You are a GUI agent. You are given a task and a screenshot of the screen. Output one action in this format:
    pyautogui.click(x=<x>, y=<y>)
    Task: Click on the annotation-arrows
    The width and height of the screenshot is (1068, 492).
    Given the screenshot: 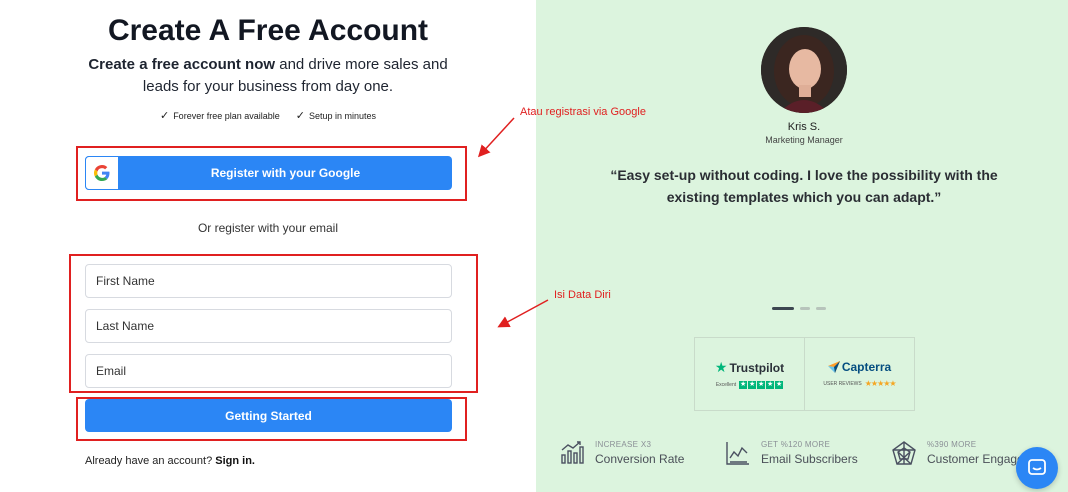 What is the action you would take?
    pyautogui.click(x=513, y=222)
    